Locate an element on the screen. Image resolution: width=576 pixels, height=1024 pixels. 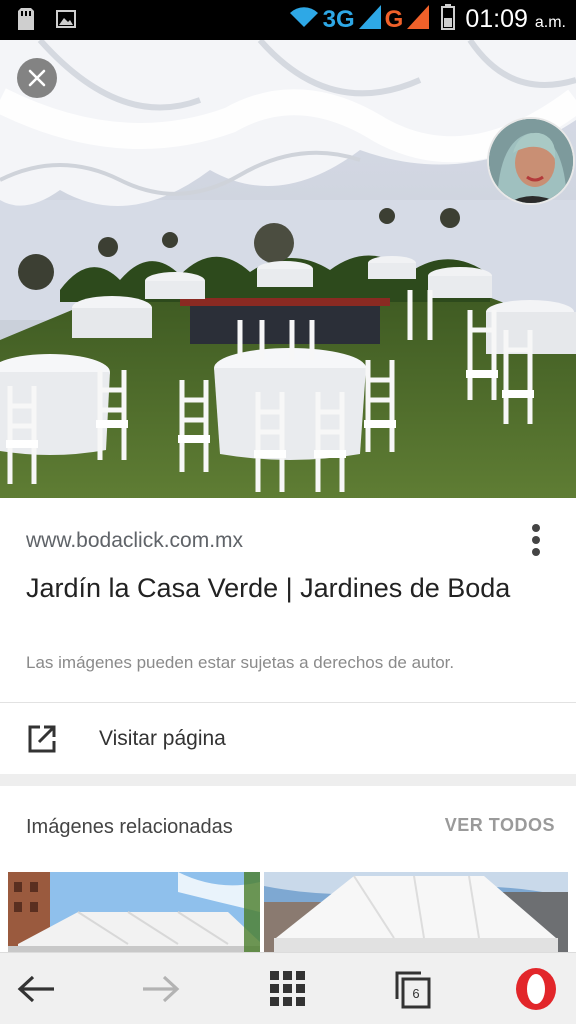
opera-menu-button is located at coordinates (536, 989).